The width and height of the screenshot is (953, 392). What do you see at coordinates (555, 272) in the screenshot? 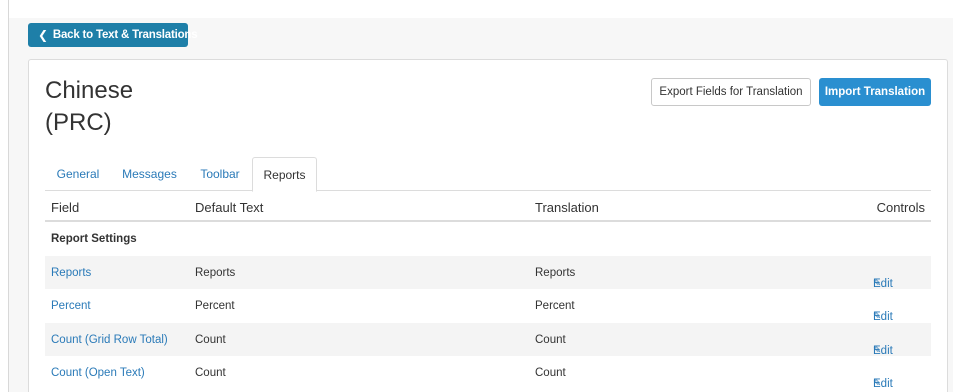
I see `translation-cell: Reports` at bounding box center [555, 272].